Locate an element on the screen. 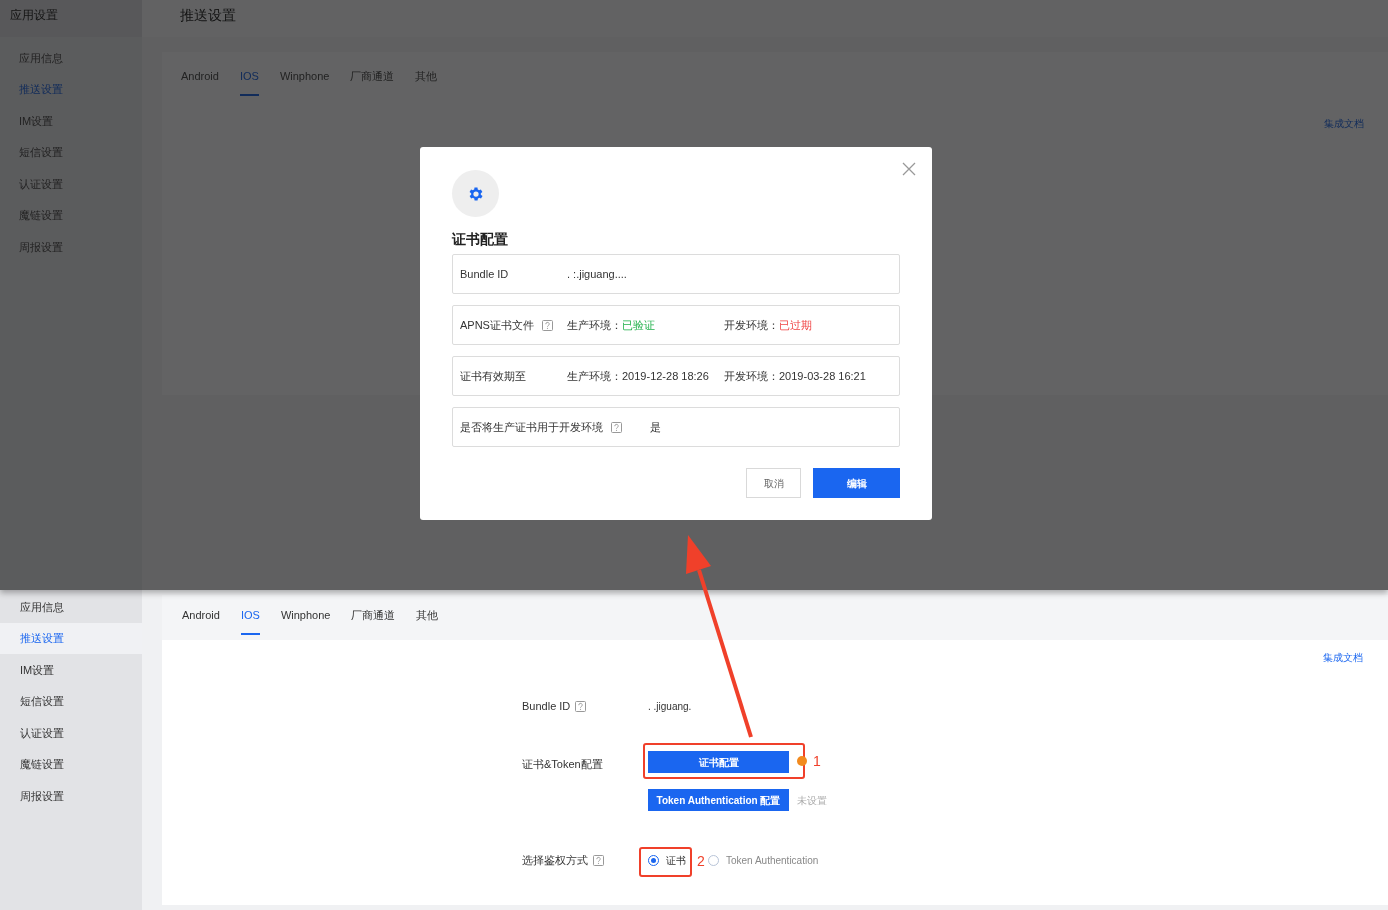  page-title: 推送设置 is located at coordinates (765, 18).